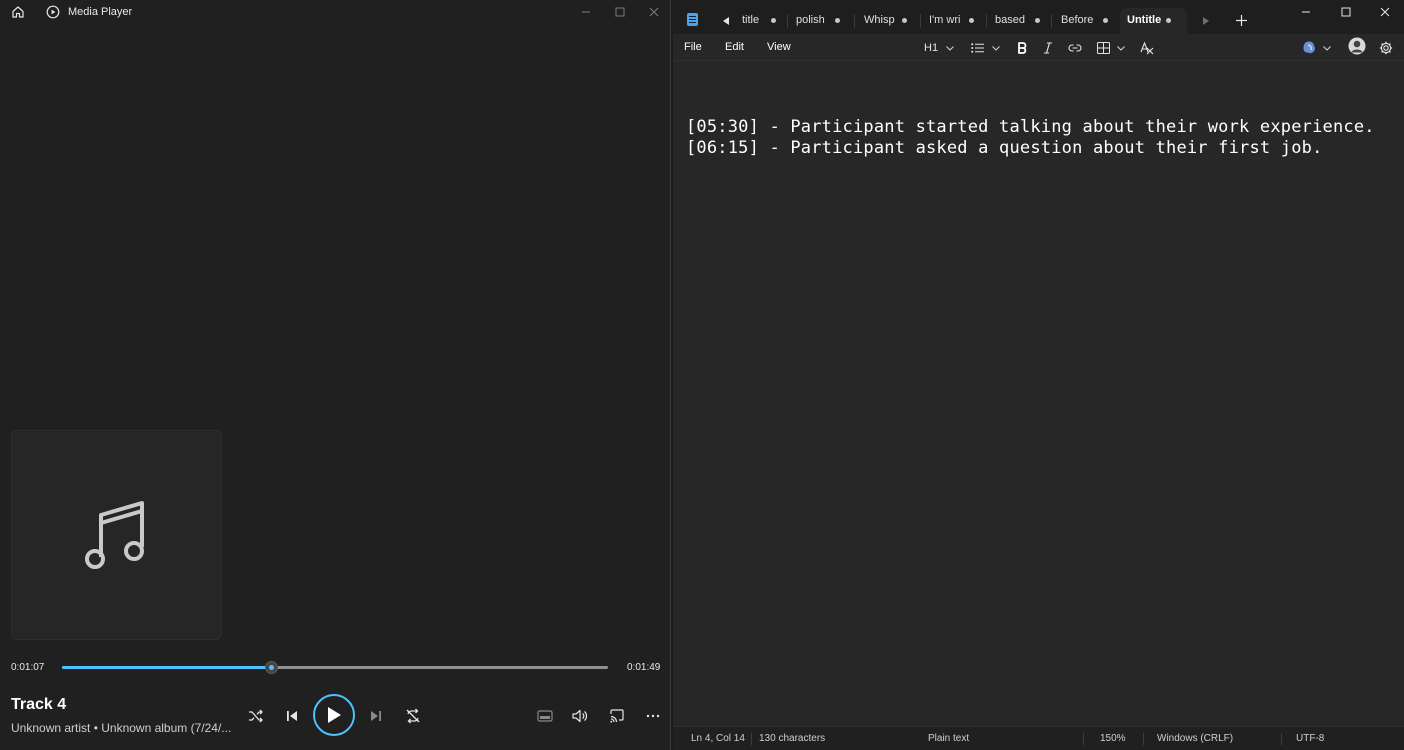  I want to click on previous-icon, so click(292, 716).